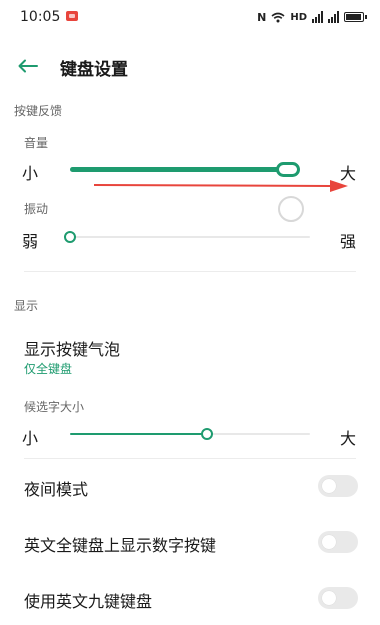 The height and width of the screenshot is (625, 380). Describe the element at coordinates (338, 598) in the screenshot. I see `nine-key-toggle` at that location.